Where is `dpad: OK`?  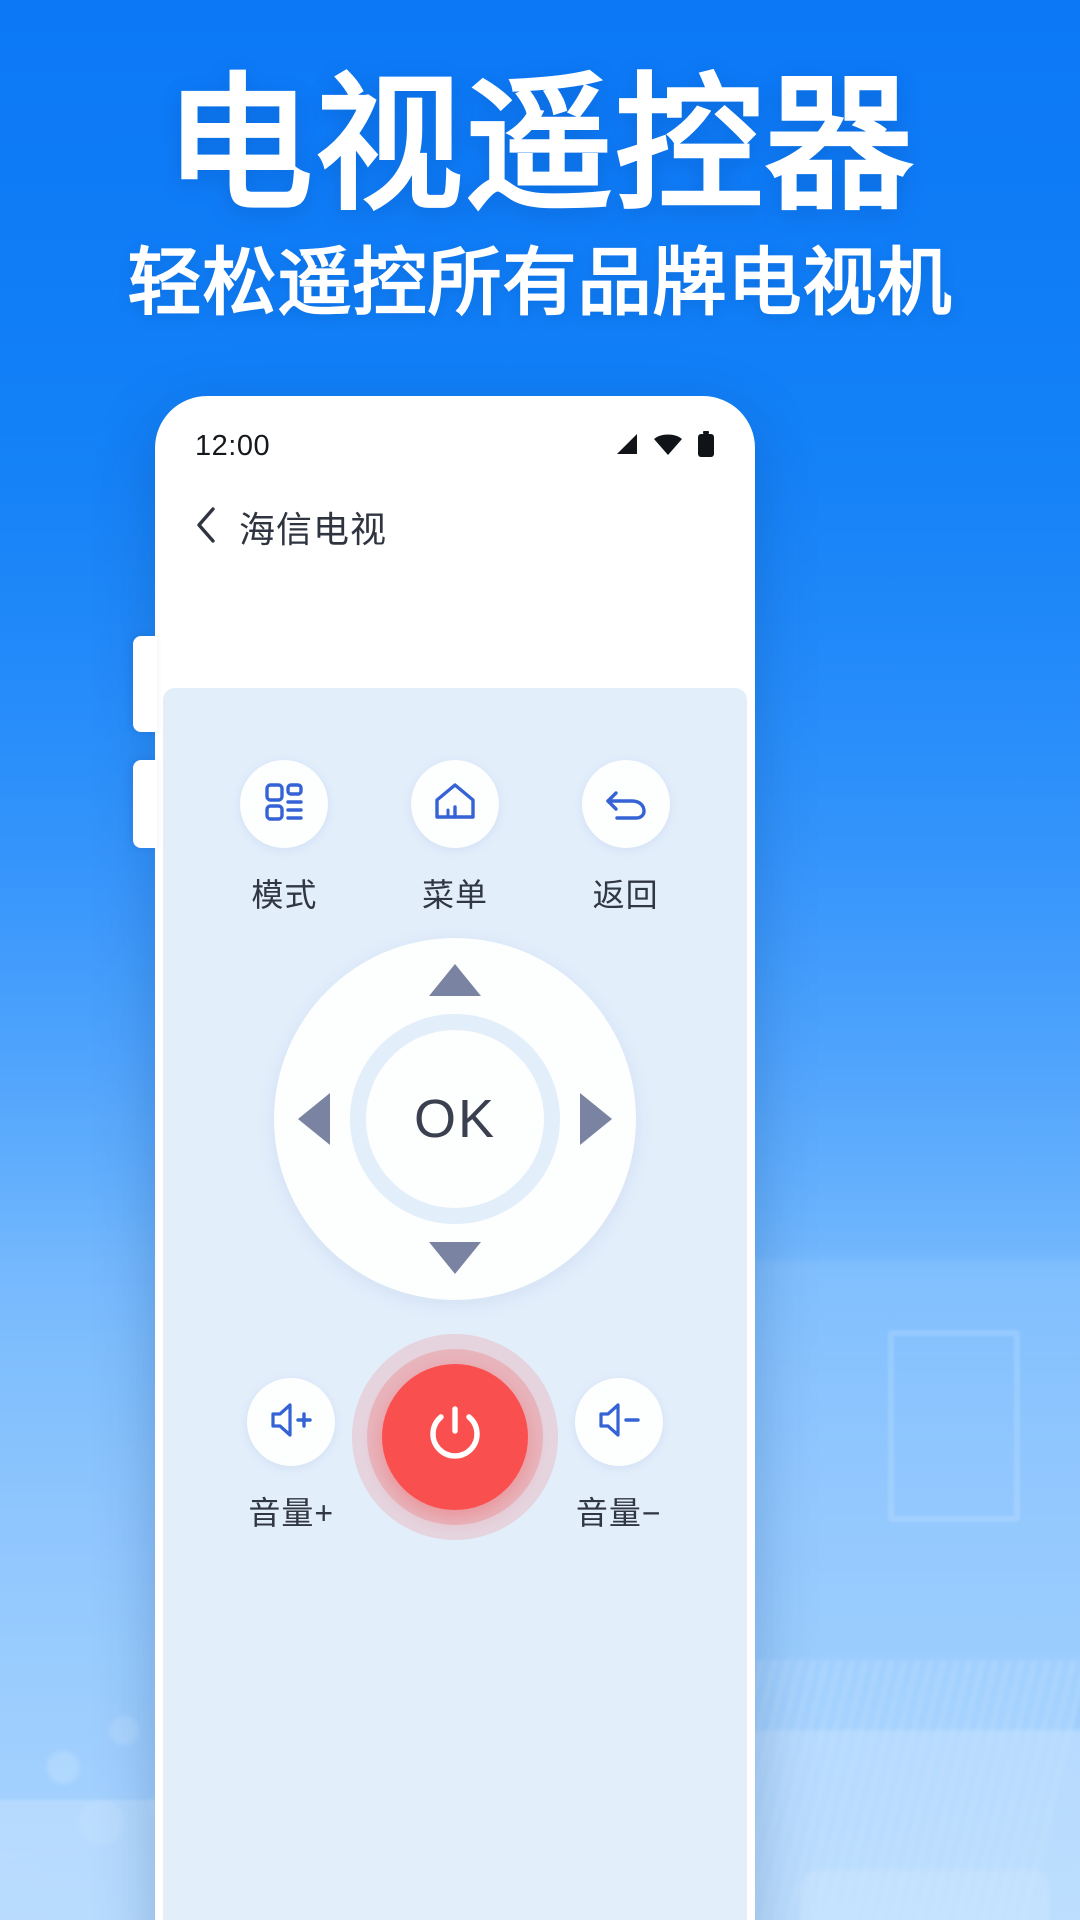 dpad: OK is located at coordinates (455, 1119).